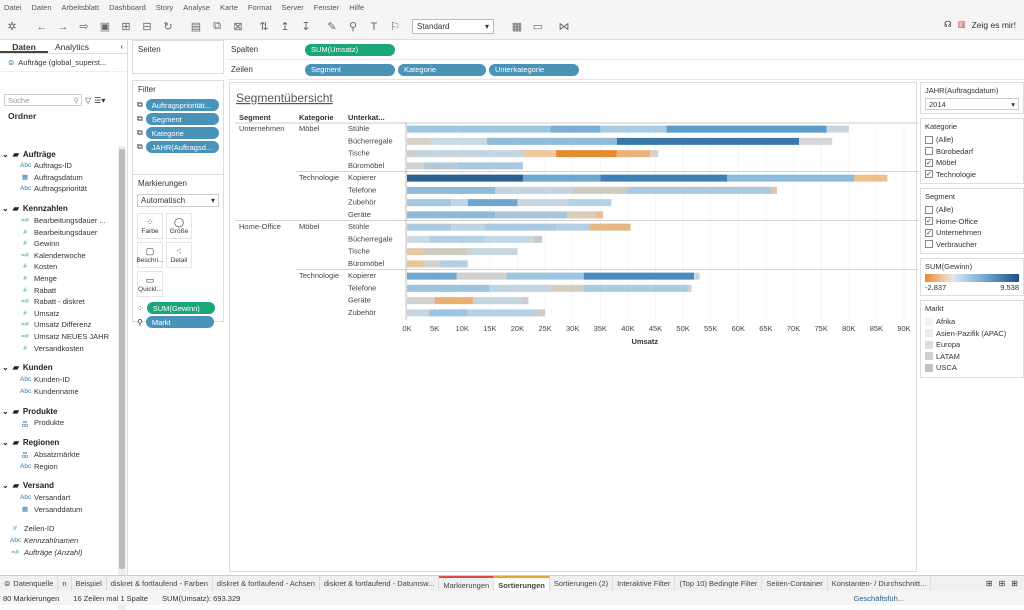 The height and width of the screenshot is (610, 1024). Describe the element at coordinates (196, 27) in the screenshot. I see `new-sheet-icon: ▤` at that location.